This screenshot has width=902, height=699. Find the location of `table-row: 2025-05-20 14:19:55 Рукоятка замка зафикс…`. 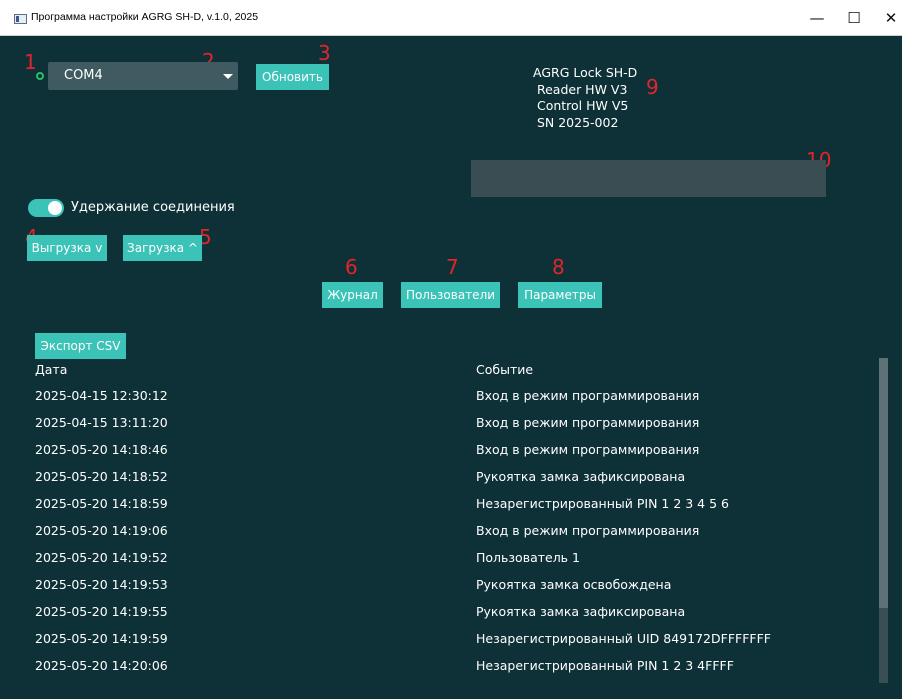

table-row: 2025-05-20 14:19:55 Рукоятка замка зафикс… is located at coordinates (455, 617).